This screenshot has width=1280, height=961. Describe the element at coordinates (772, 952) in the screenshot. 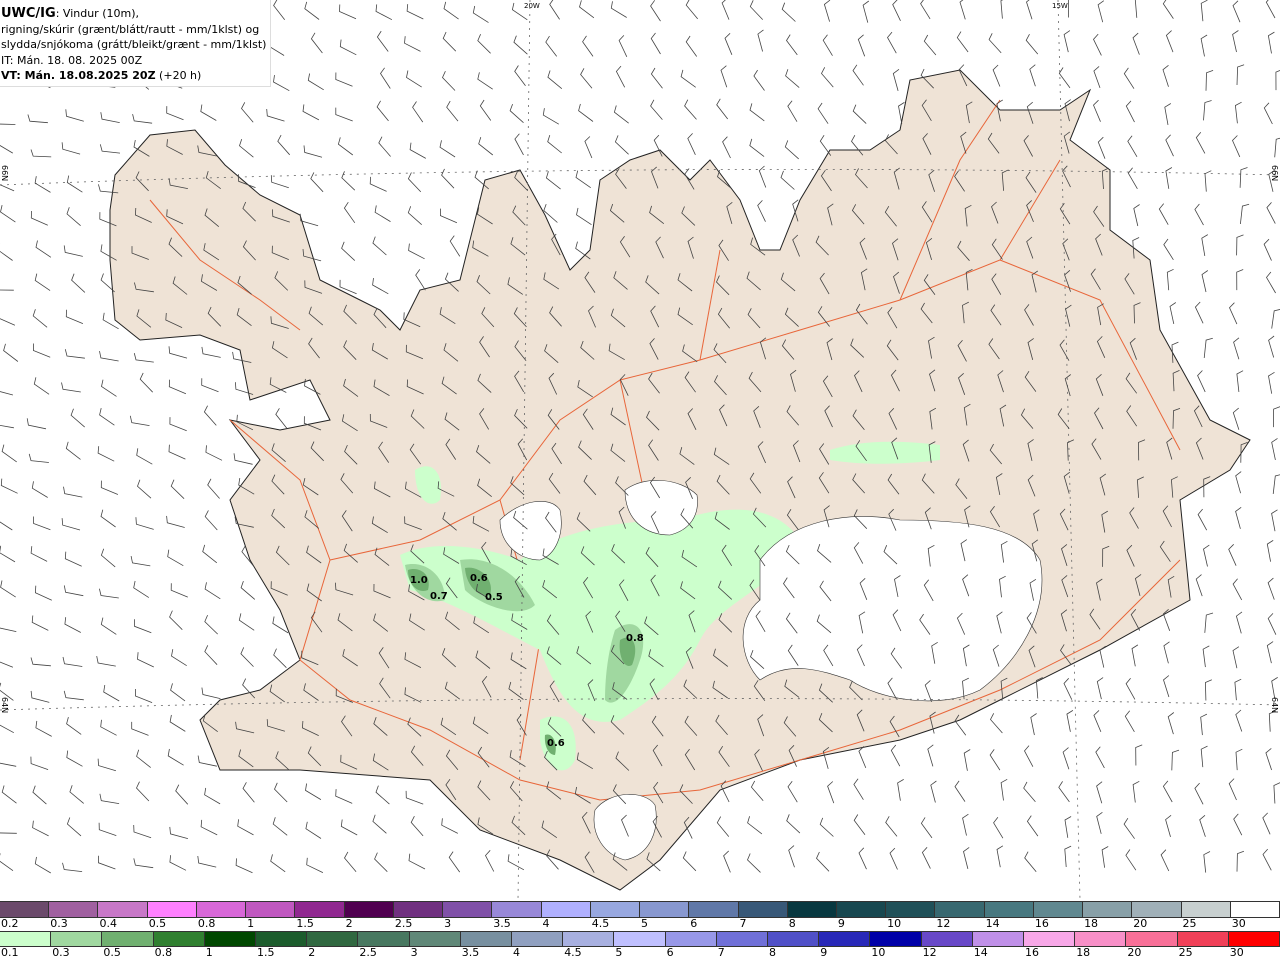

I see `colorbar-label: 8` at that location.